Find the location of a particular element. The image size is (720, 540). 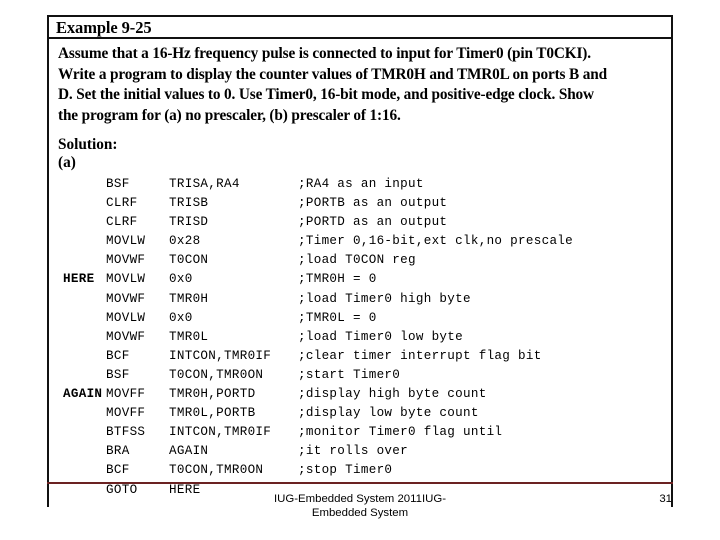

code-operand: TRISA,RA4 is located at coordinates (204, 184).